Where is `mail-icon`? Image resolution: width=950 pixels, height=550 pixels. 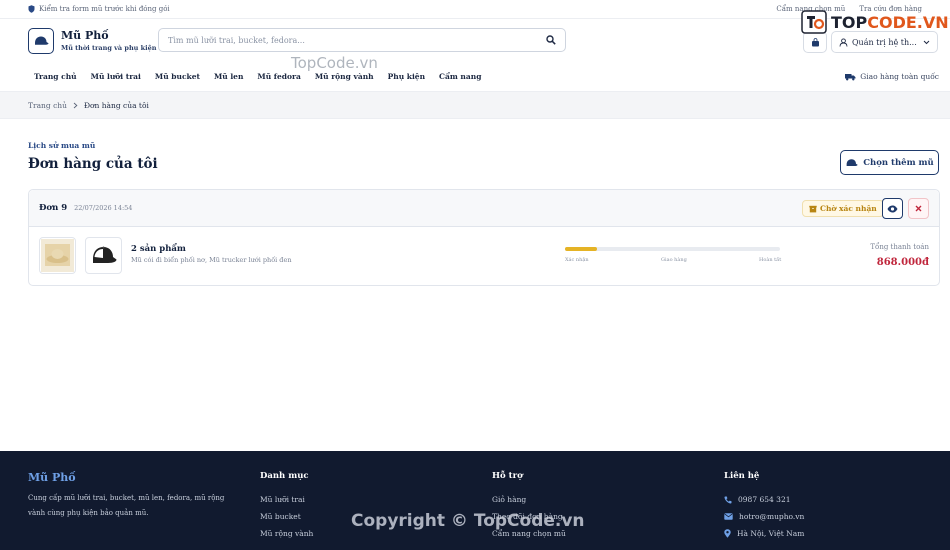 mail-icon is located at coordinates (728, 516).